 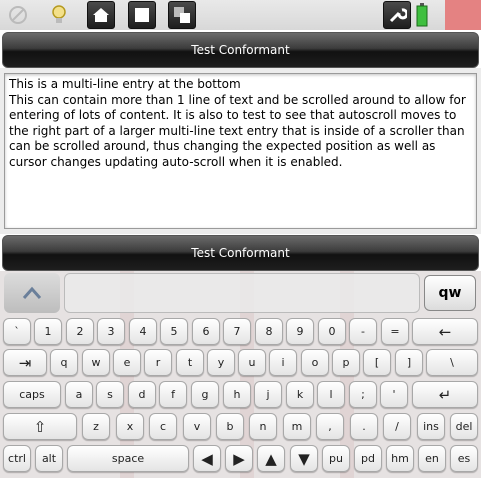 What do you see at coordinates (111, 331) in the screenshot?
I see `key-row1-3: 3` at bounding box center [111, 331].